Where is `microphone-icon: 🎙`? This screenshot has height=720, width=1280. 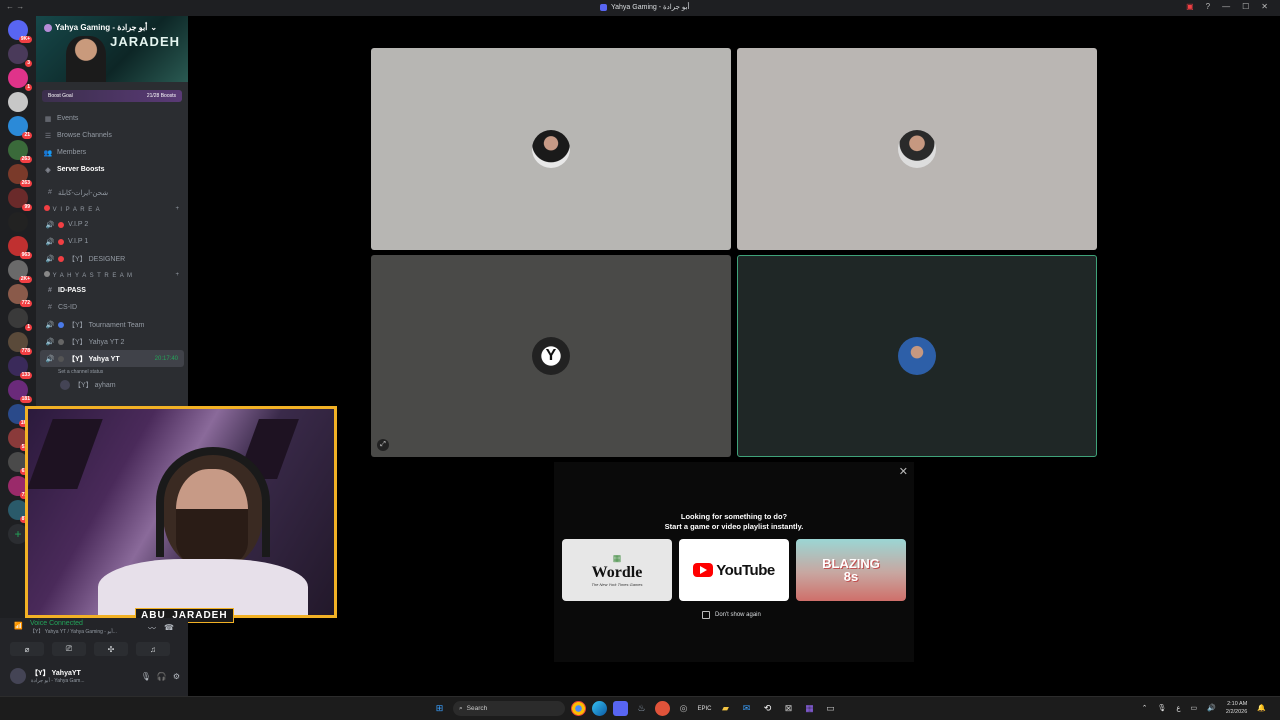 microphone-icon: 🎙 is located at coordinates (146, 676).